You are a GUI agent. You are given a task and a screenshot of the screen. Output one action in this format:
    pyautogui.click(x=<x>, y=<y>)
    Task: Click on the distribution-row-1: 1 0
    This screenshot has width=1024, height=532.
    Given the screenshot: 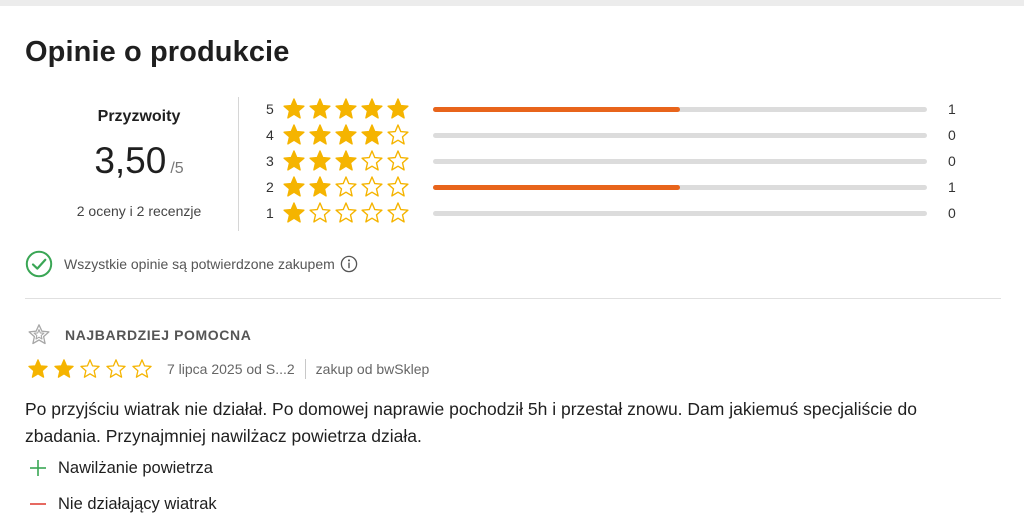 What is the action you would take?
    pyautogui.click(x=632, y=213)
    